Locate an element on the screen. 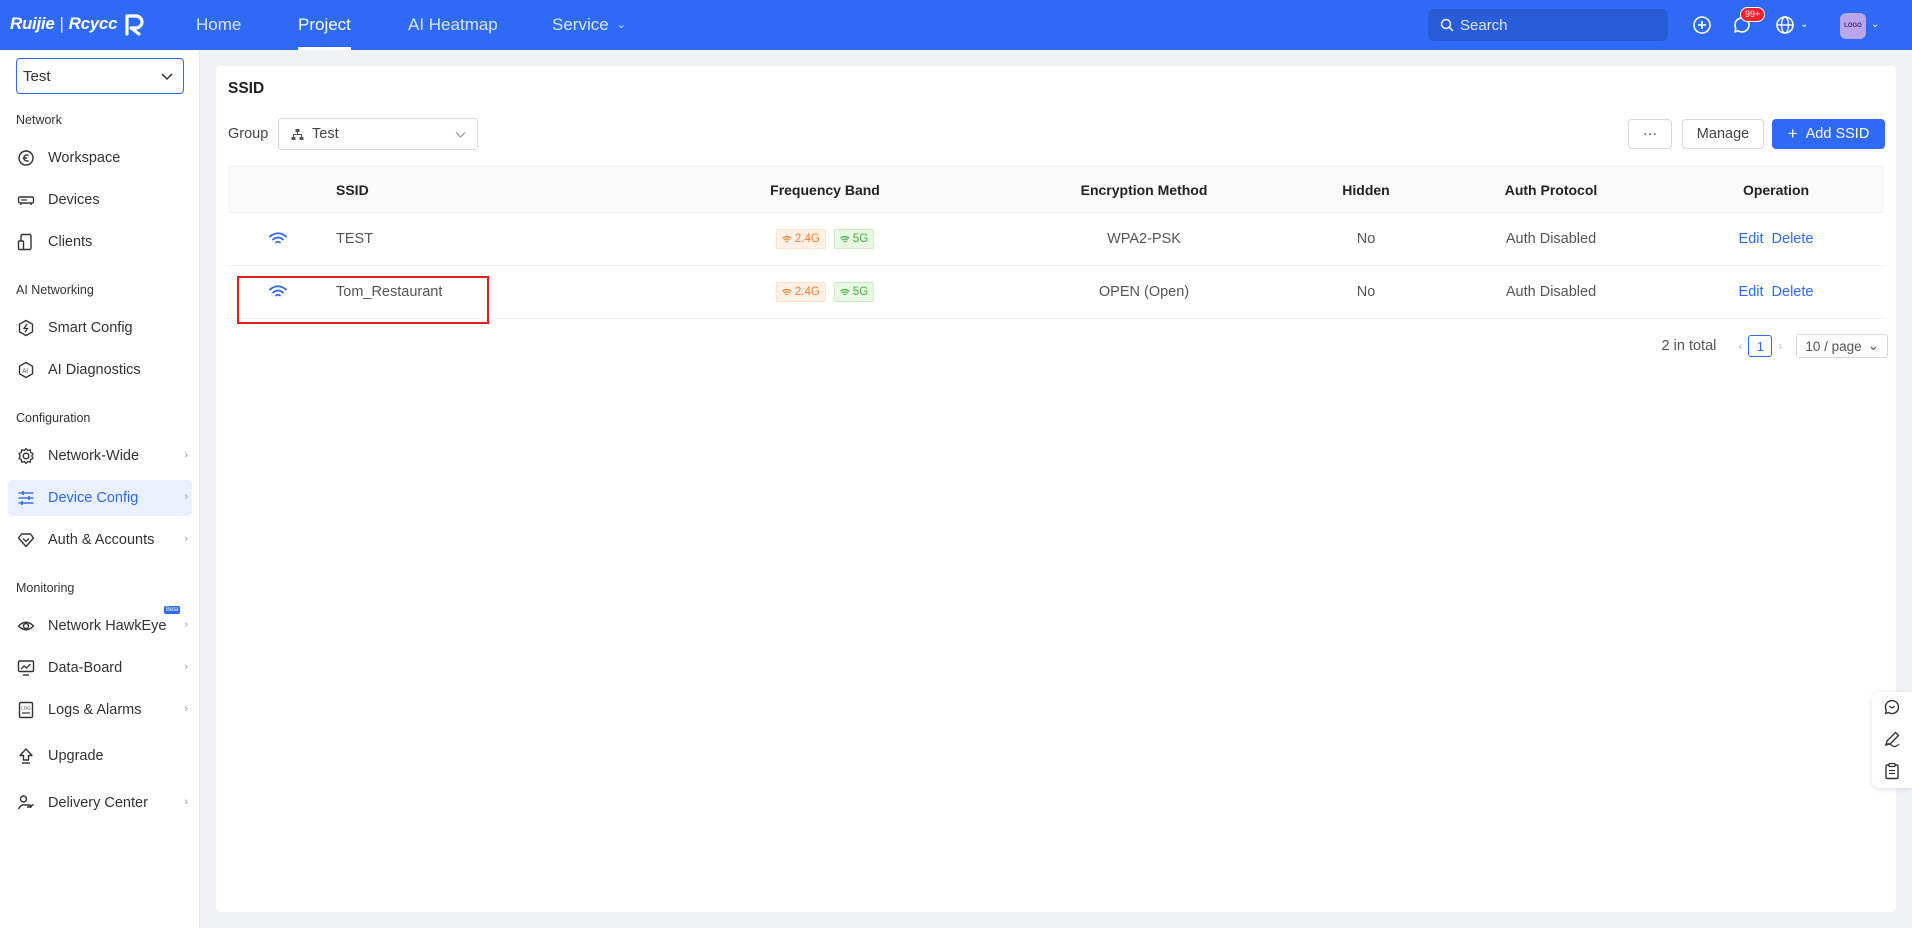  band-tag-label: 2.4G is located at coordinates (807, 239).